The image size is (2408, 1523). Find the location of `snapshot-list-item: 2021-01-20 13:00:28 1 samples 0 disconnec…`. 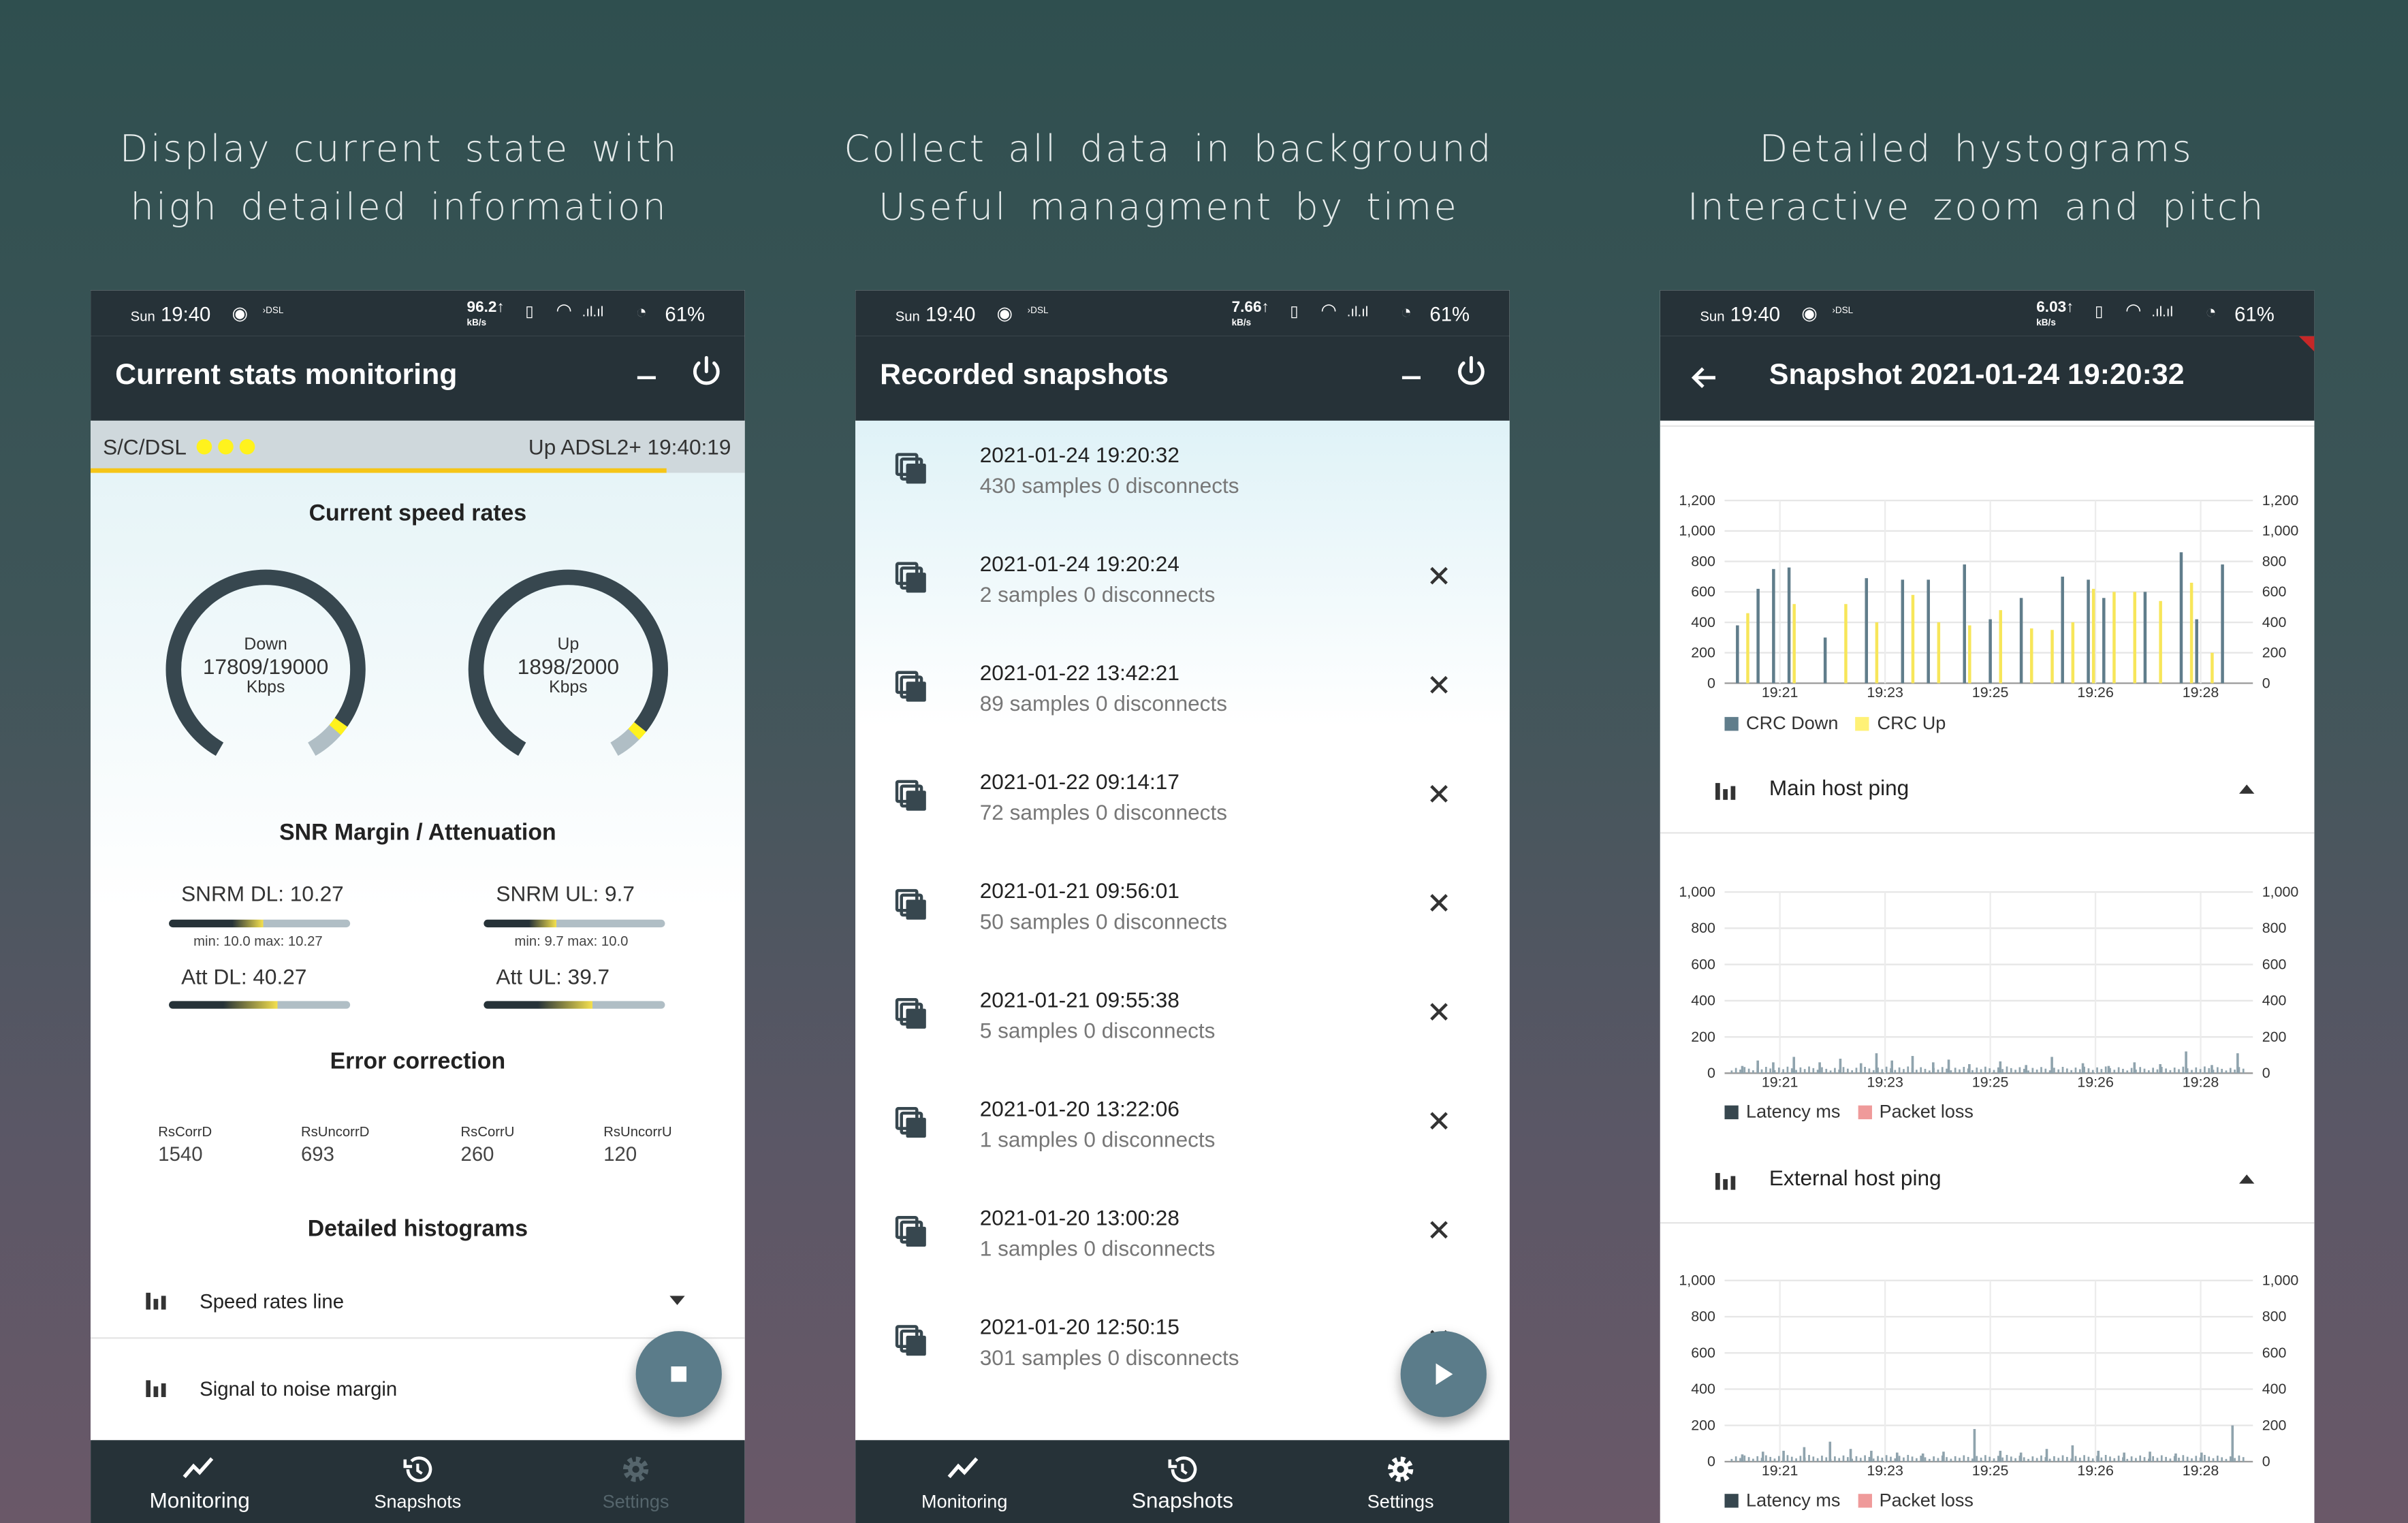

snapshot-list-item: 2021-01-20 13:00:28 1 samples 0 disconnec… is located at coordinates (1183, 1238).